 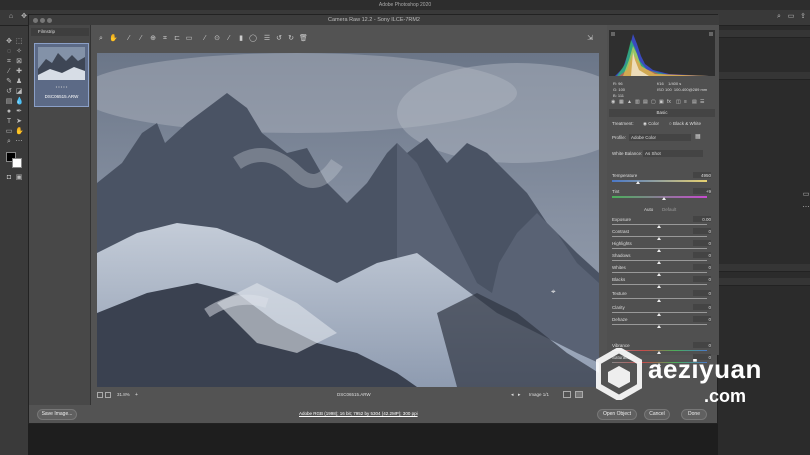 I want to click on eyedropper-icon: ⁄, so click(x=9, y=72).